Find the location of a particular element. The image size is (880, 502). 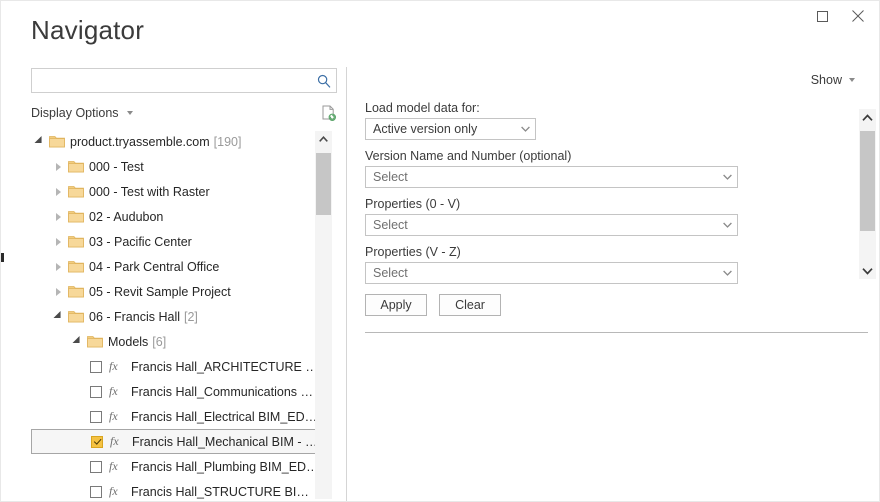

clear-button: Clear is located at coordinates (470, 305).